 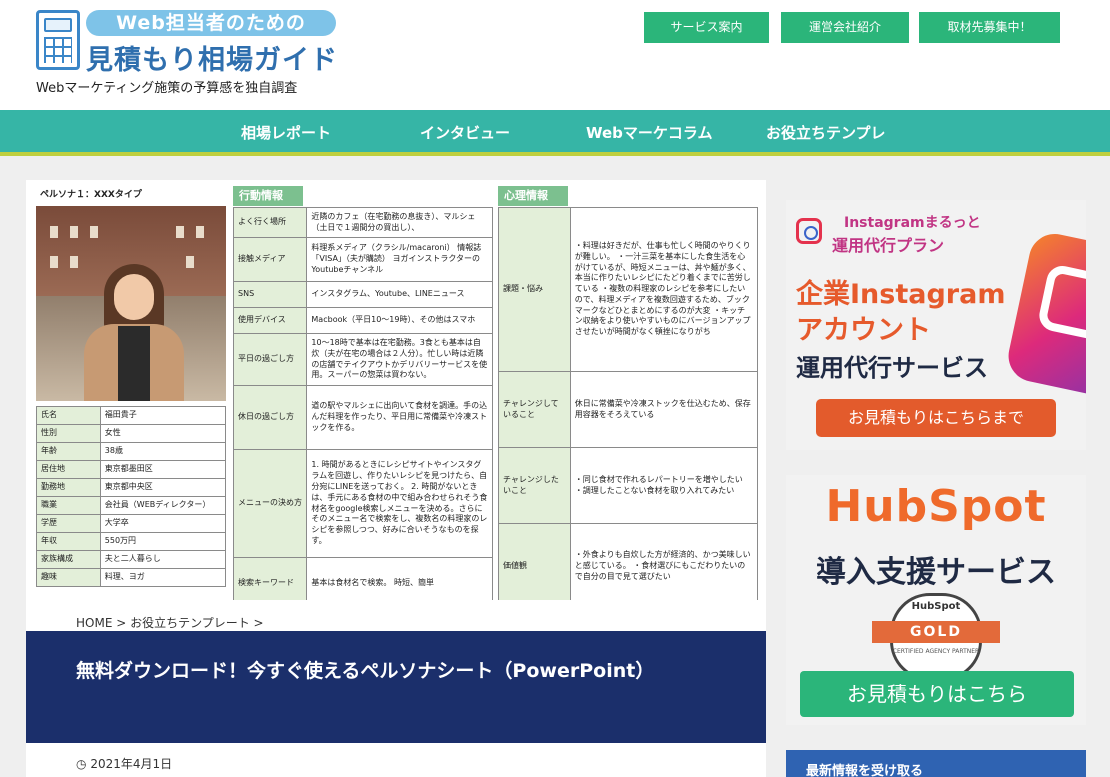 I want to click on row-value: 550万円, so click(x=163, y=541).